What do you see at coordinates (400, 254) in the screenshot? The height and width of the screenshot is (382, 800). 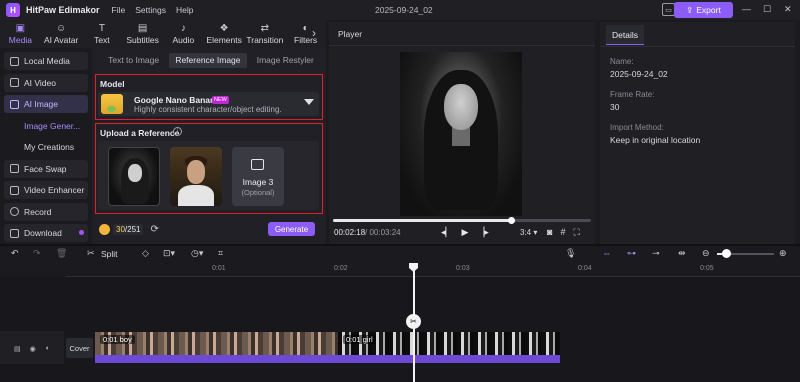 I see `timeline-toolbar: ↶ ↷ 🗑 ✂ Split ◇ ⊡▾ ◷▾ ⌗ 🎙 ⇔ ⊶ ⊸ ⇹ ⊖ ⊕` at bounding box center [400, 254].